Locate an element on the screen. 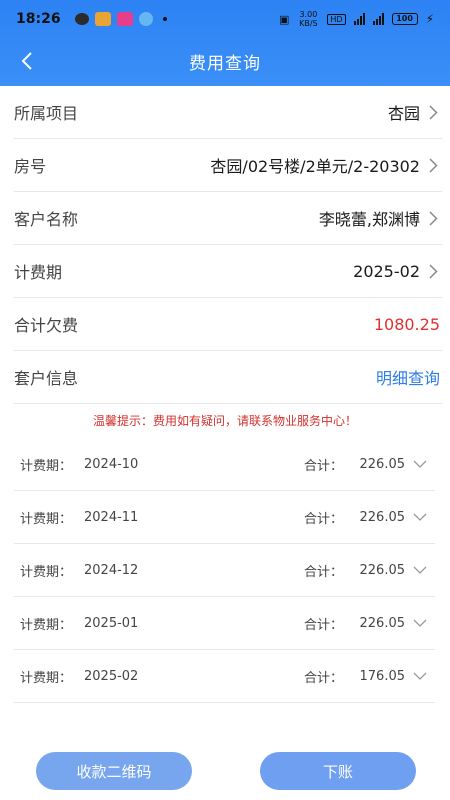  status-bar: 18:26 ▣ 3.00 KB/S HD 100 ⚡ is located at coordinates (225, 19).